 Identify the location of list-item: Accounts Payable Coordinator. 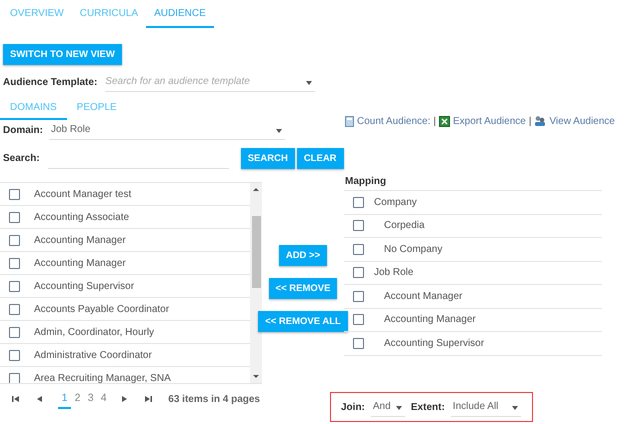
(102, 309).